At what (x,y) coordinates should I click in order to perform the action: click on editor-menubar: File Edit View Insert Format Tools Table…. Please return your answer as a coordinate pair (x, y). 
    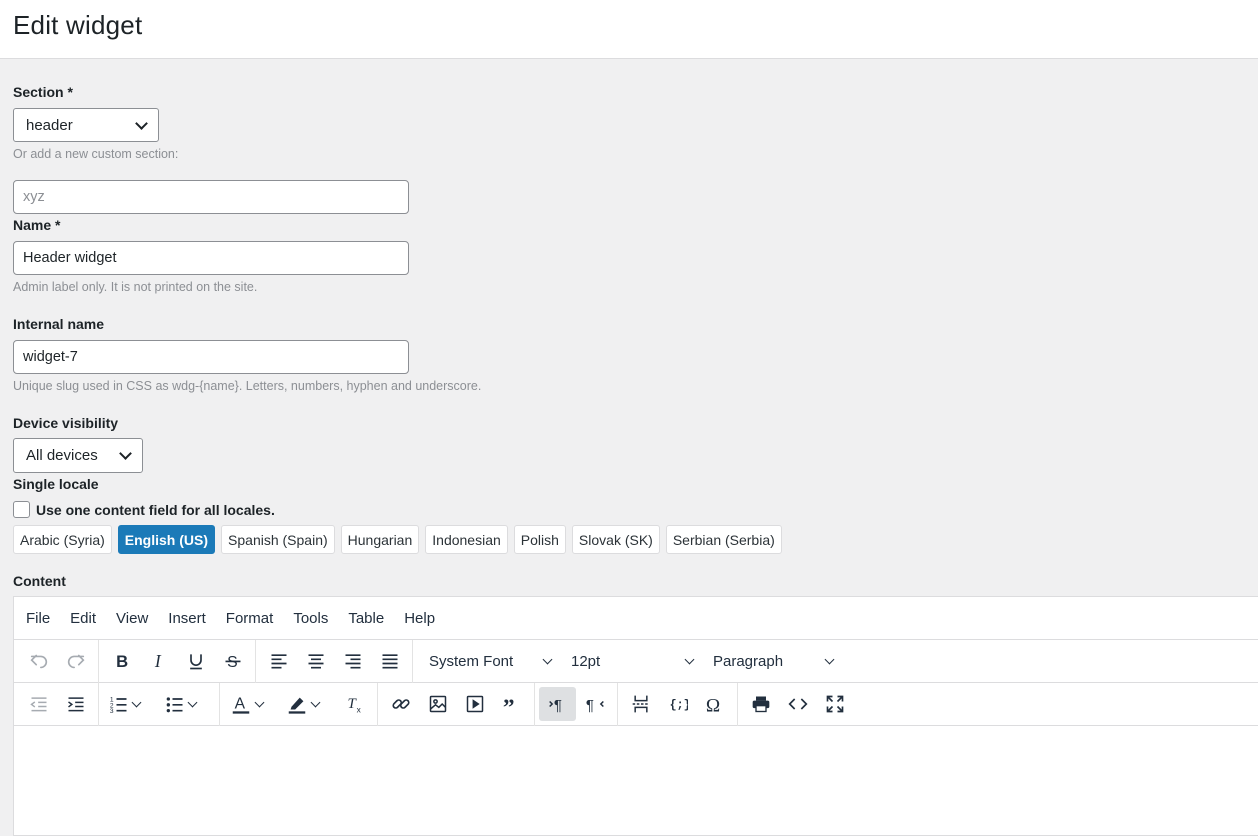
    Looking at the image, I should click on (636, 618).